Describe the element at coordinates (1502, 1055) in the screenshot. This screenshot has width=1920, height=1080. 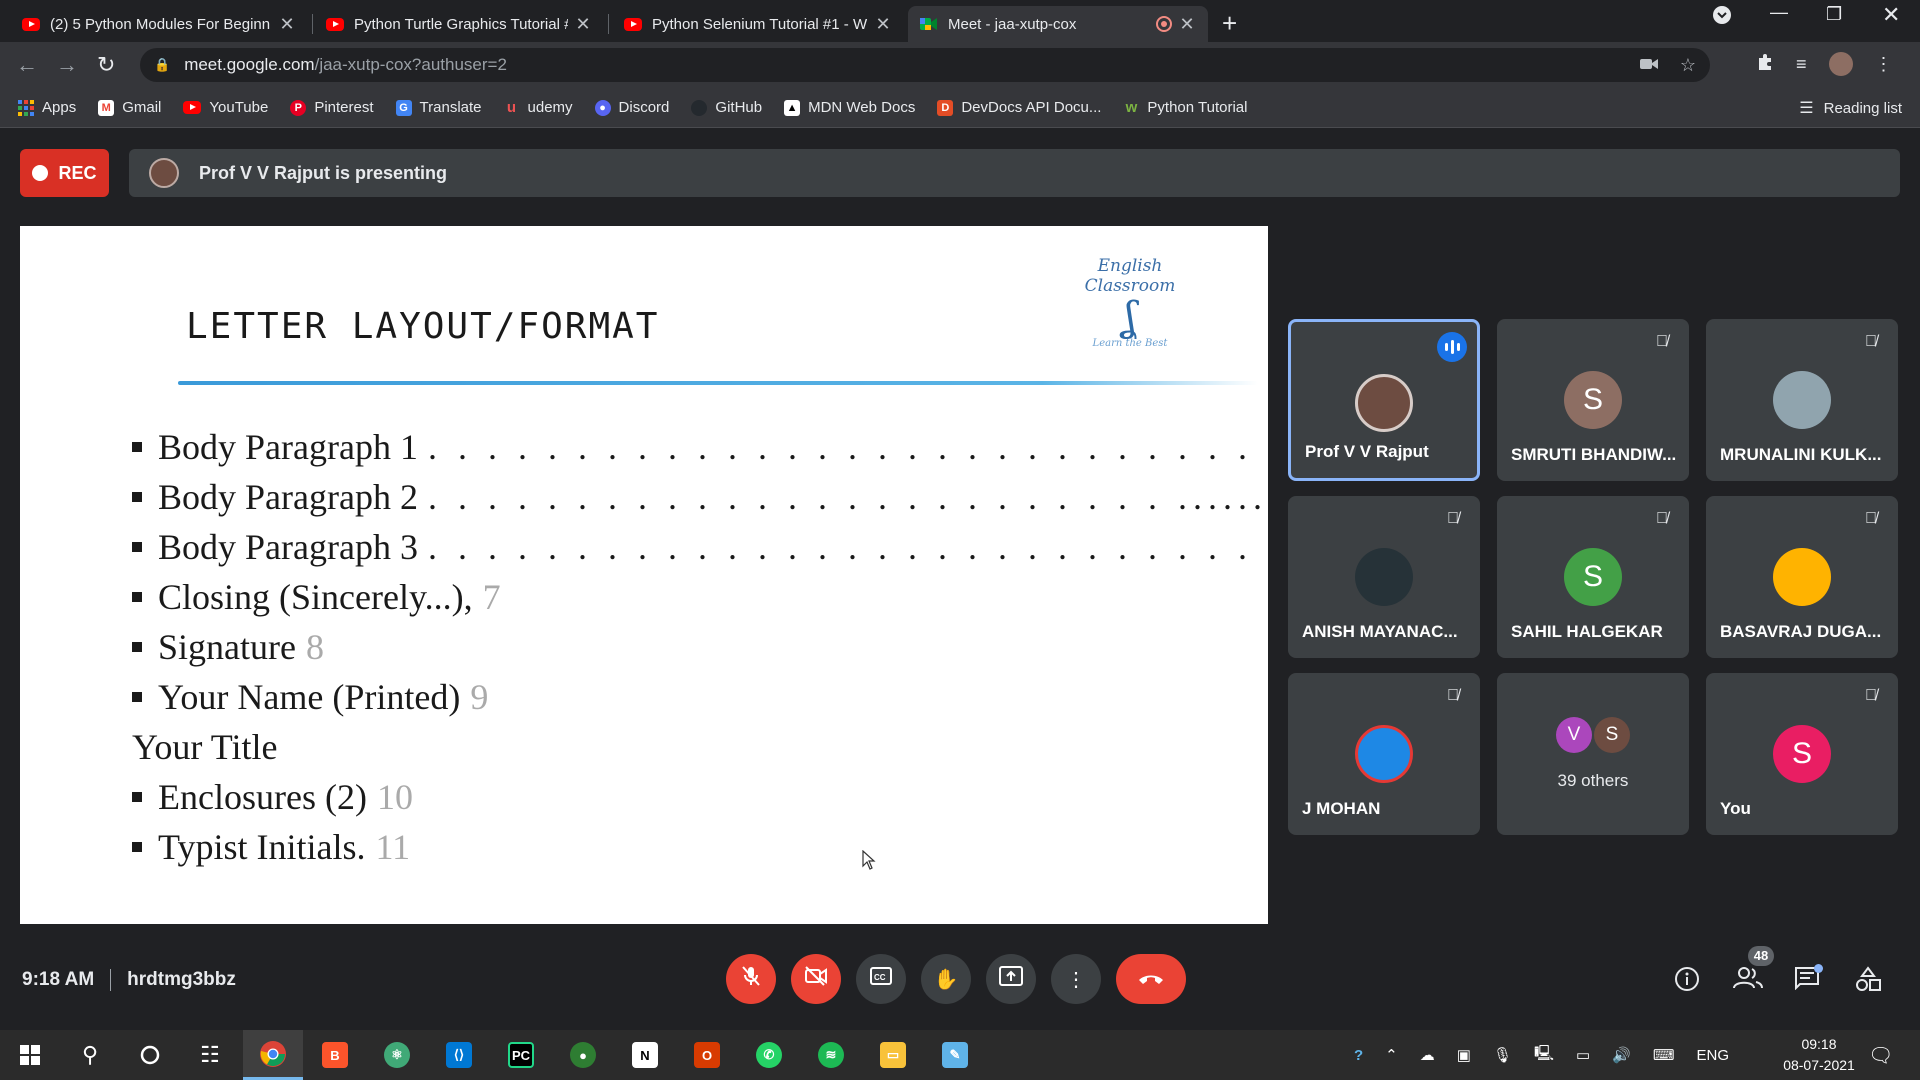
I see `microphone-icon: 🎙` at that location.